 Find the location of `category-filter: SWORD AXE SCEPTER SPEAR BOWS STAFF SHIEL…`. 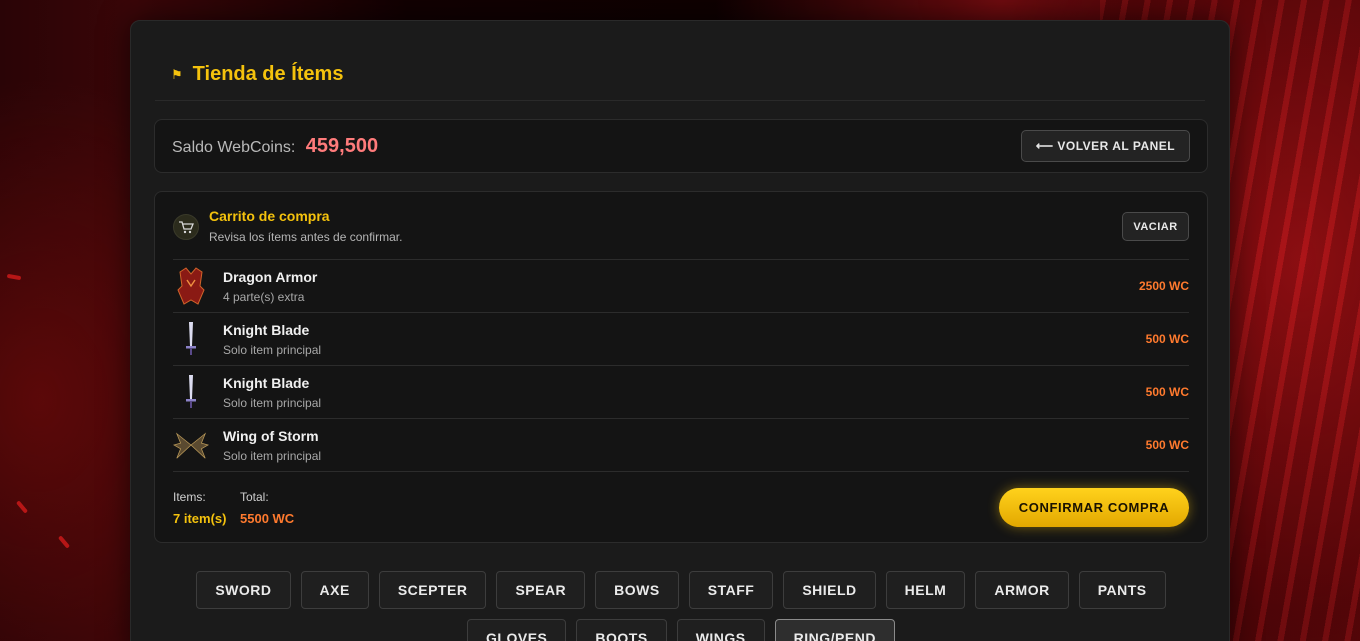

category-filter: SWORD AXE SCEPTER SPEAR BOWS STAFF SHIEL… is located at coordinates (681, 606).